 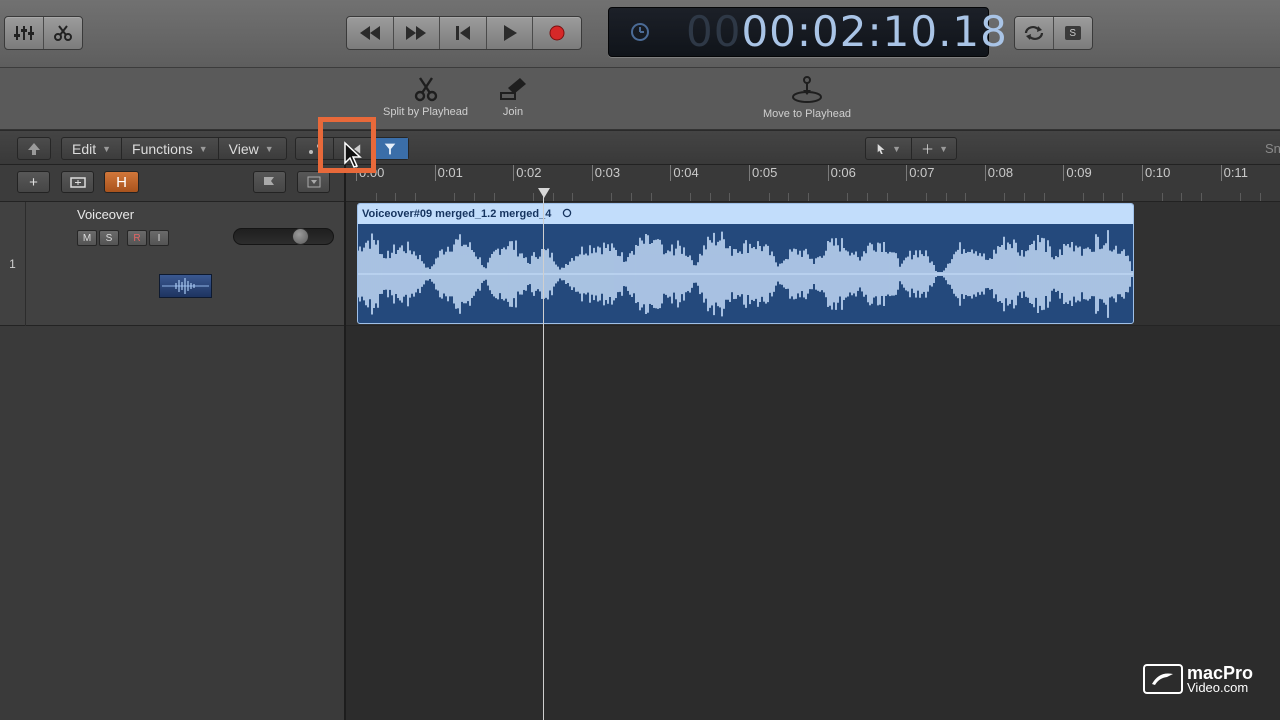 I want to click on ruler-tick-label: 0:11, so click(x=1235, y=172).